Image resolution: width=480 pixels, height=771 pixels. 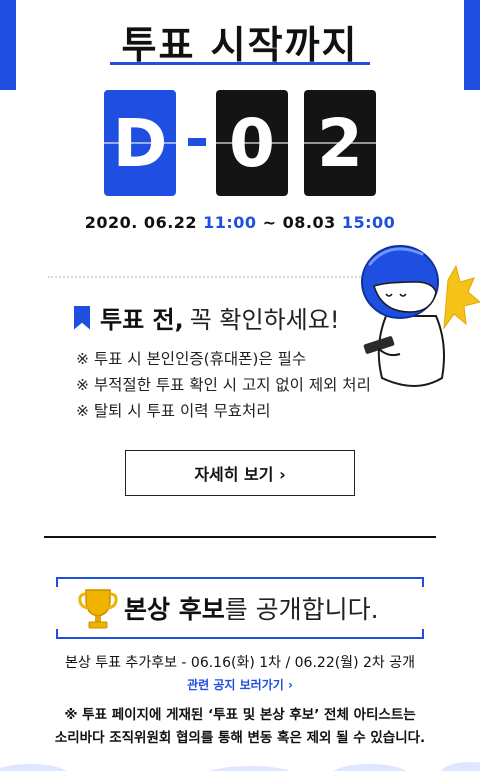 What do you see at coordinates (98, 608) in the screenshot?
I see `trophy-icon` at bounding box center [98, 608].